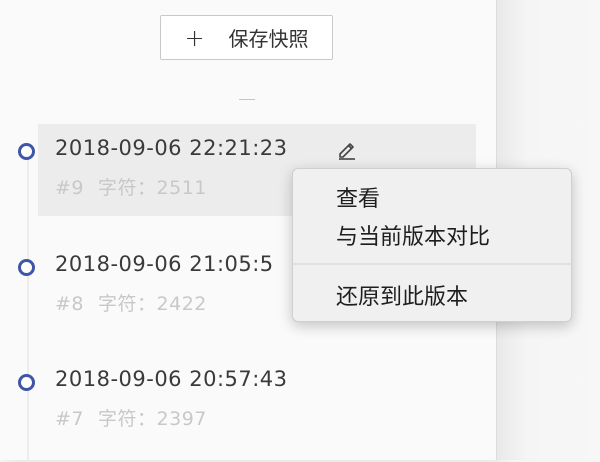 The width and height of the screenshot is (600, 462). Describe the element at coordinates (152, 188) in the screenshot. I see `history-chars: 字符：2511` at that location.